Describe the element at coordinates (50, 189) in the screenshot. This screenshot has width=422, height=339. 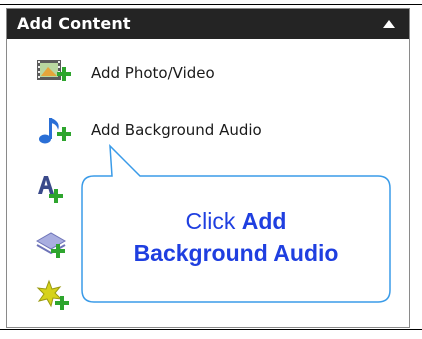
I see `title-text-icon` at that location.